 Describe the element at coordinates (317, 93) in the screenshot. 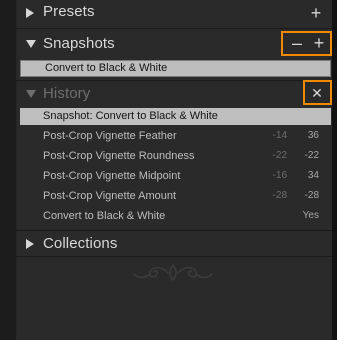

I see `history-clear-button: ✕` at that location.